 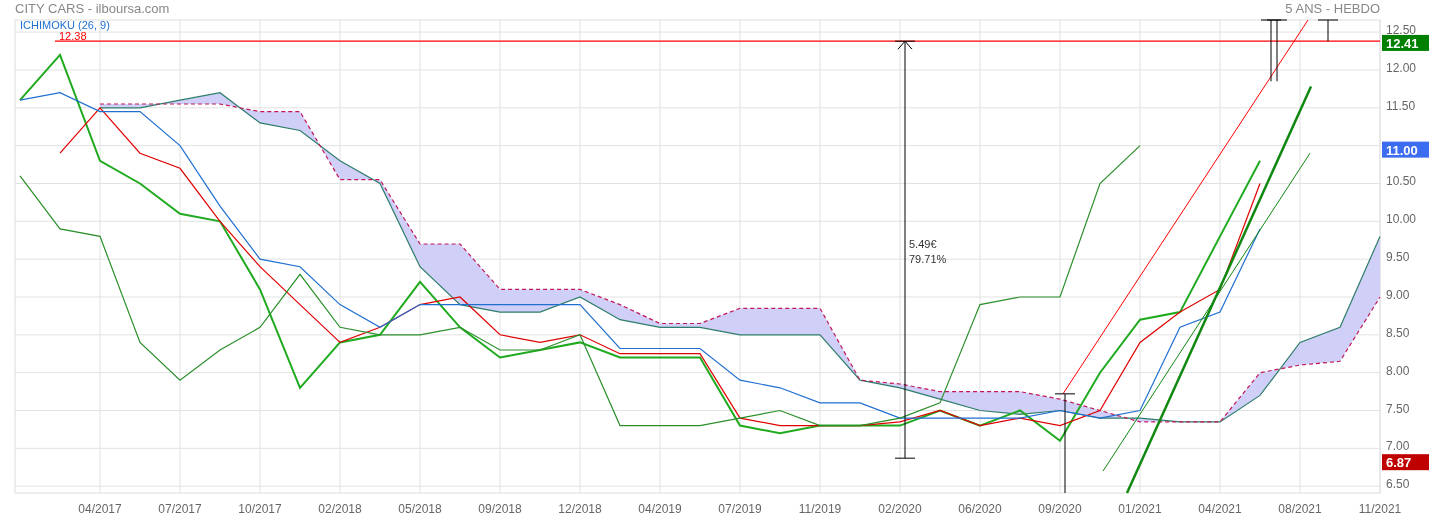 What do you see at coordinates (1399, 463) in the screenshot?
I see `price-tag-label: 6.87` at bounding box center [1399, 463].